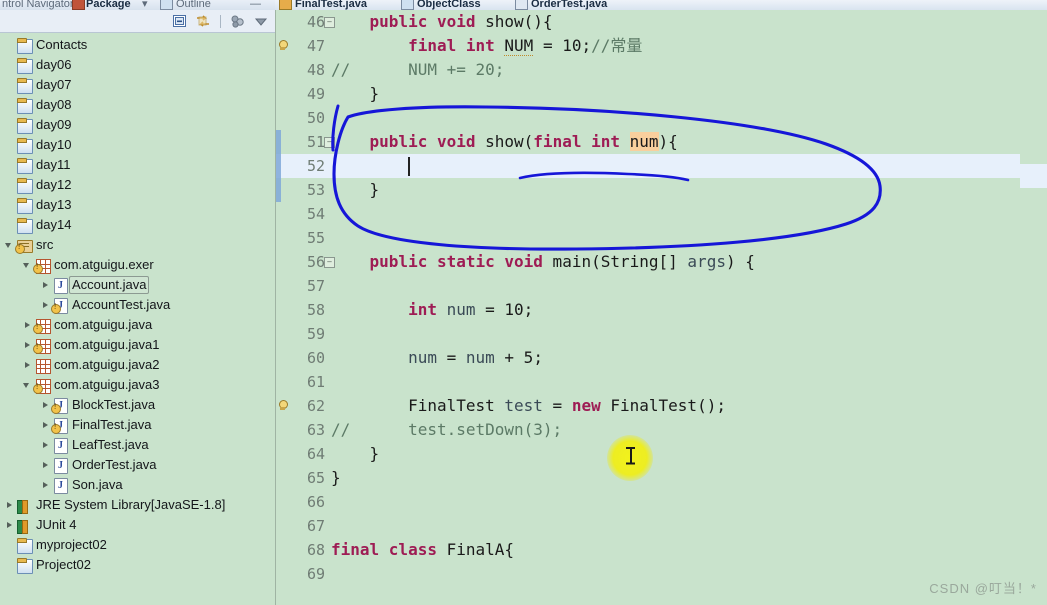  What do you see at coordinates (137, 145) in the screenshot?
I see `tree-item-day10: day10` at bounding box center [137, 145].